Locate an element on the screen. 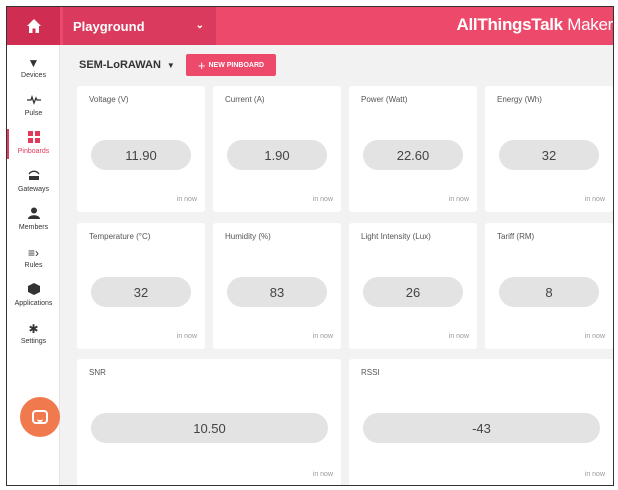 This screenshot has height=490, width=618. value-pill: -43 is located at coordinates (481, 428).